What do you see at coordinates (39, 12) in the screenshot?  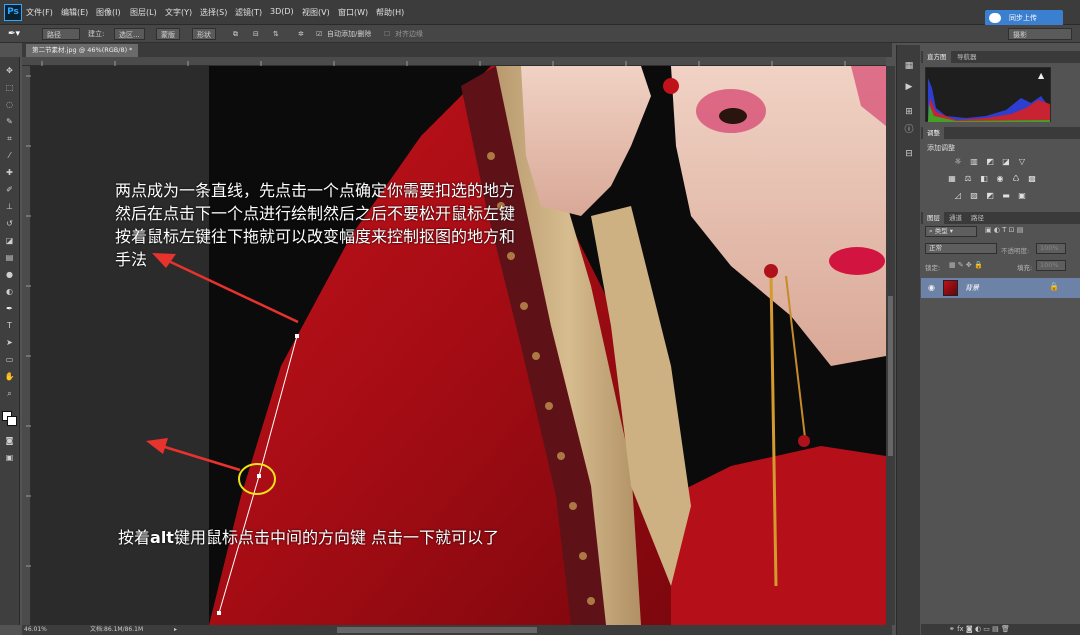 I see `menu-file: 文件(F)` at bounding box center [39, 12].